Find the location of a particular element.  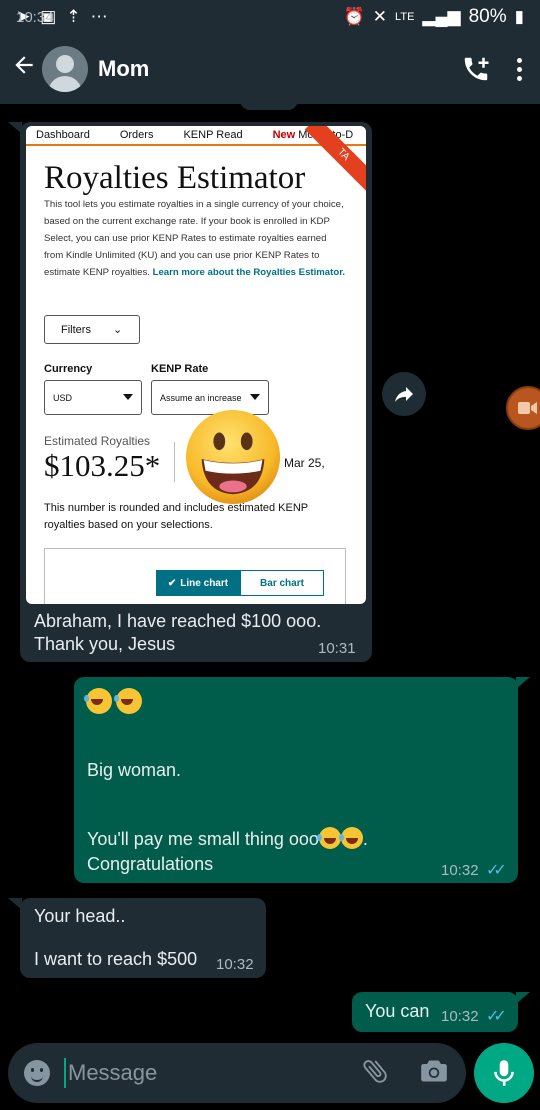

currency-label: Currency is located at coordinates (68, 369).